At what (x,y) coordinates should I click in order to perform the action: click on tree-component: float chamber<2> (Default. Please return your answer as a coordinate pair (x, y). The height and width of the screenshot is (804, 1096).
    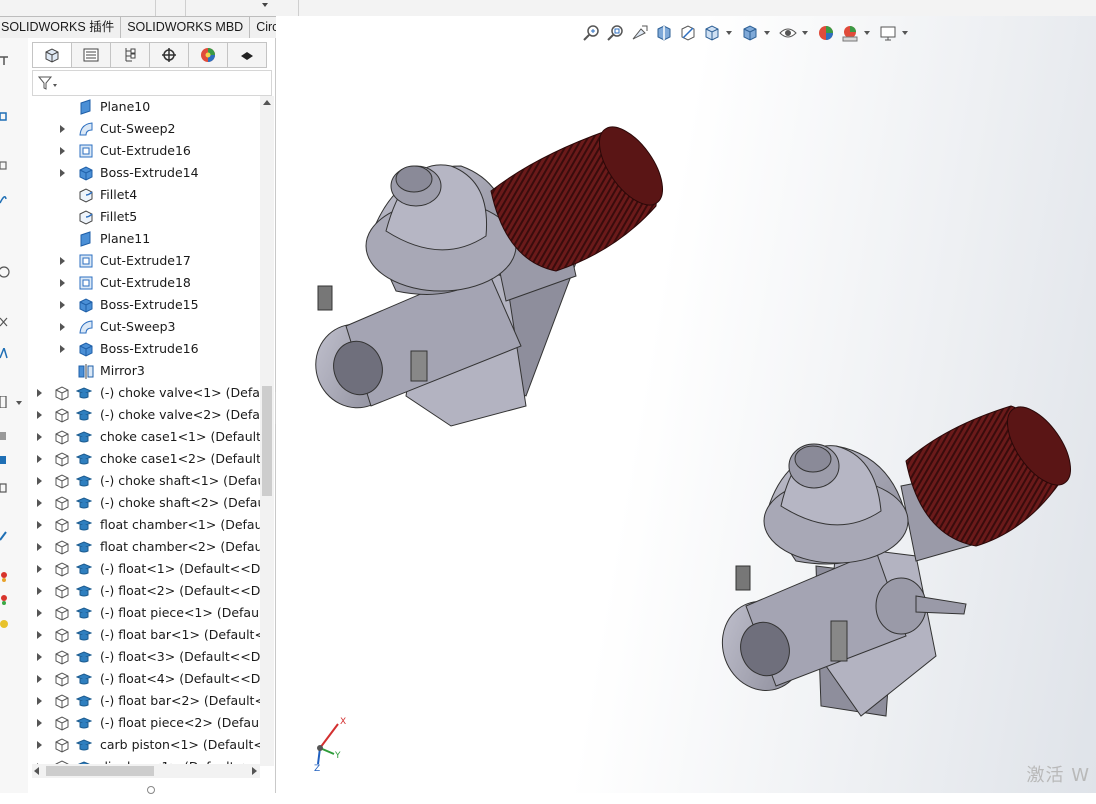
    Looking at the image, I should click on (144, 547).